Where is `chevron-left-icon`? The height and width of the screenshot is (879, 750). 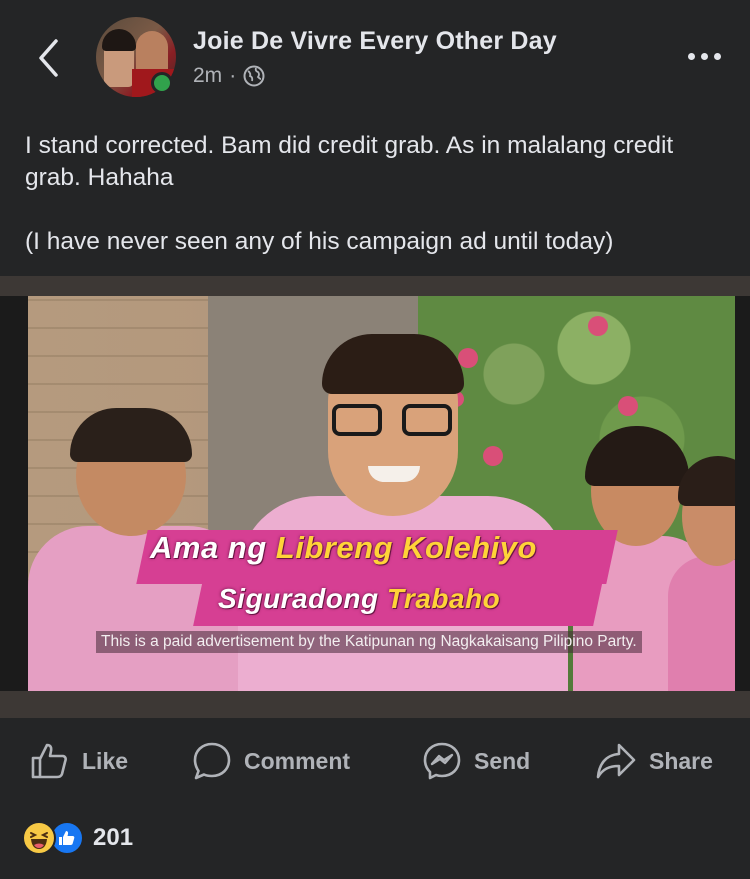 chevron-left-icon is located at coordinates (48, 58).